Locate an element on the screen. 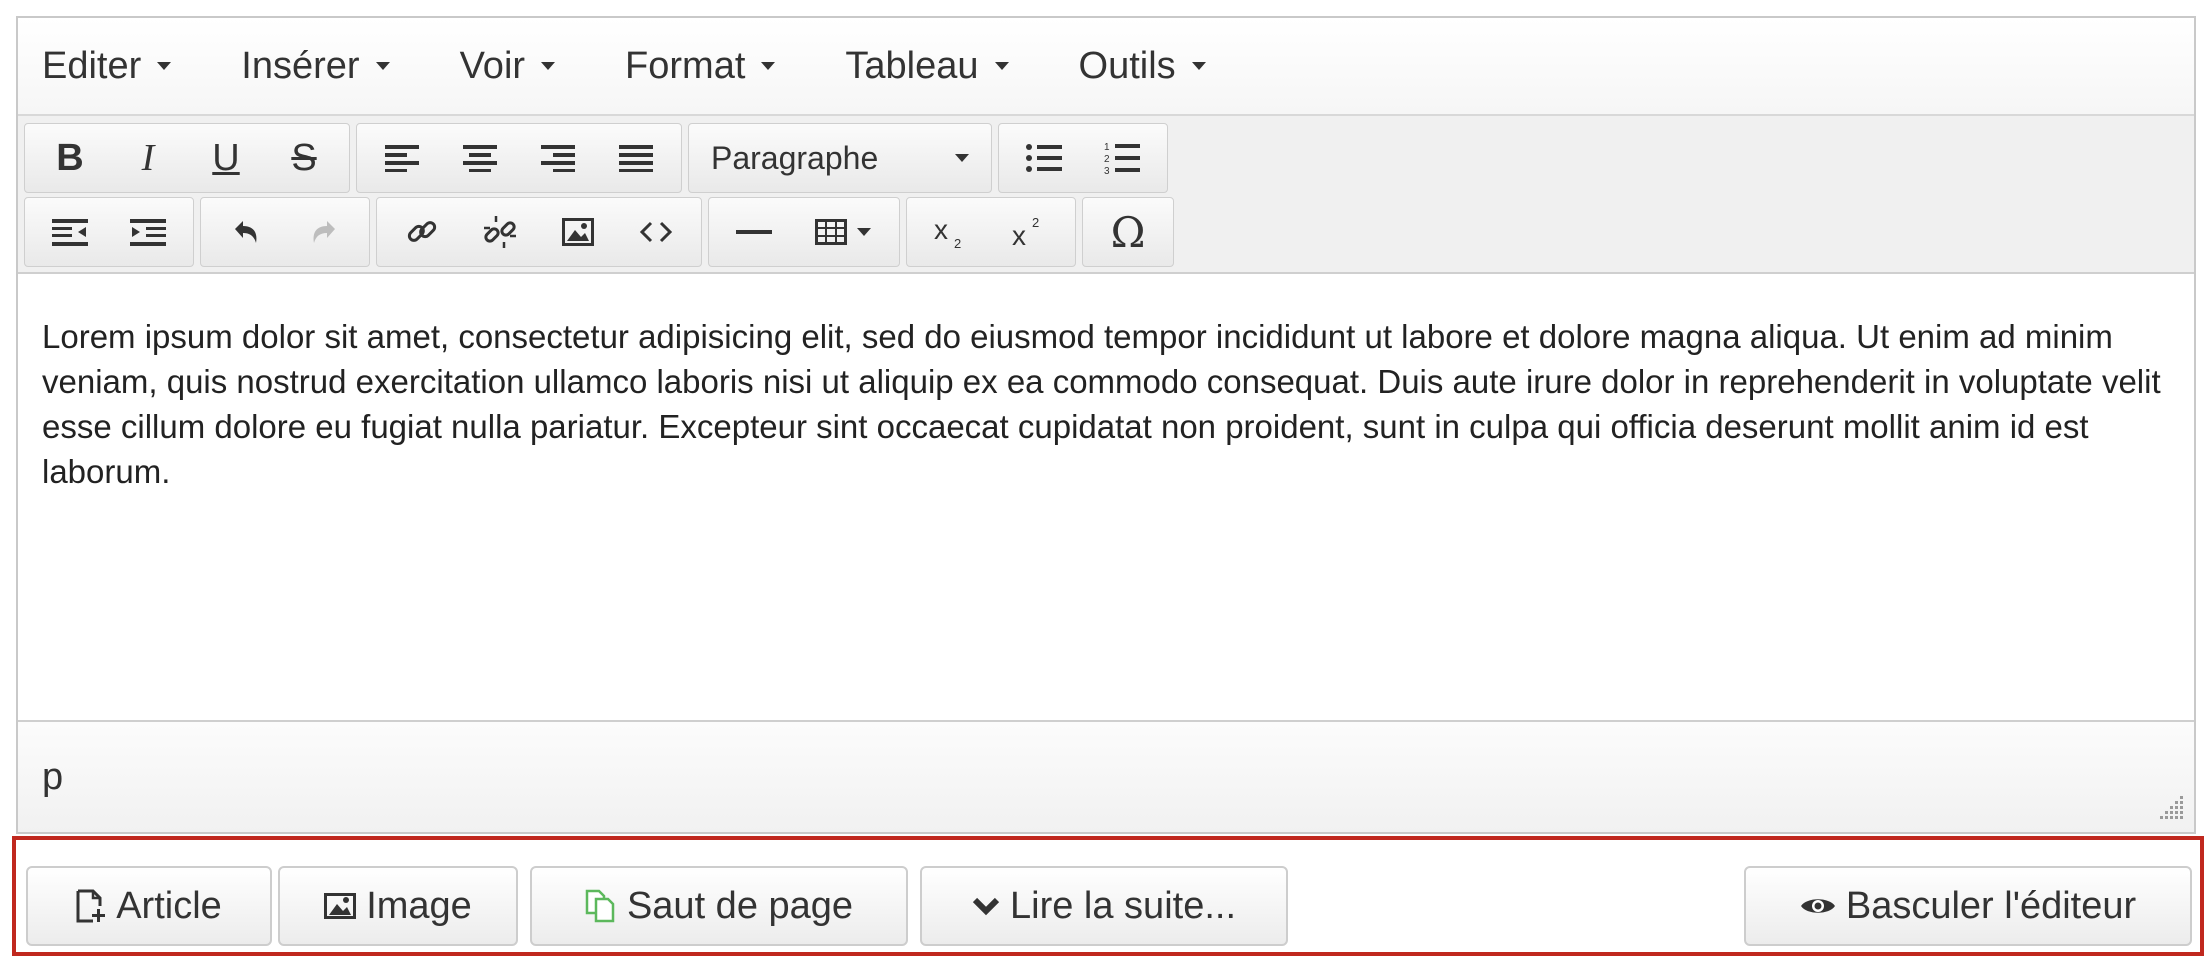 The image size is (2206, 958). svg-text: 3 is located at coordinates (1107, 170).